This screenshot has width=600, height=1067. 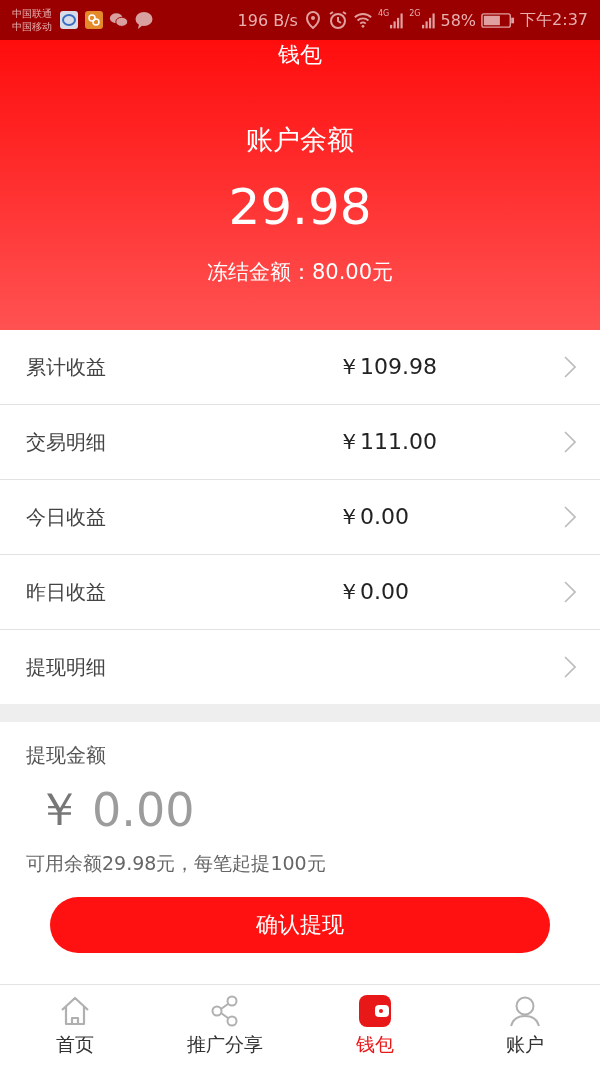 I want to click on balance-label: 账户余额, so click(x=300, y=140).